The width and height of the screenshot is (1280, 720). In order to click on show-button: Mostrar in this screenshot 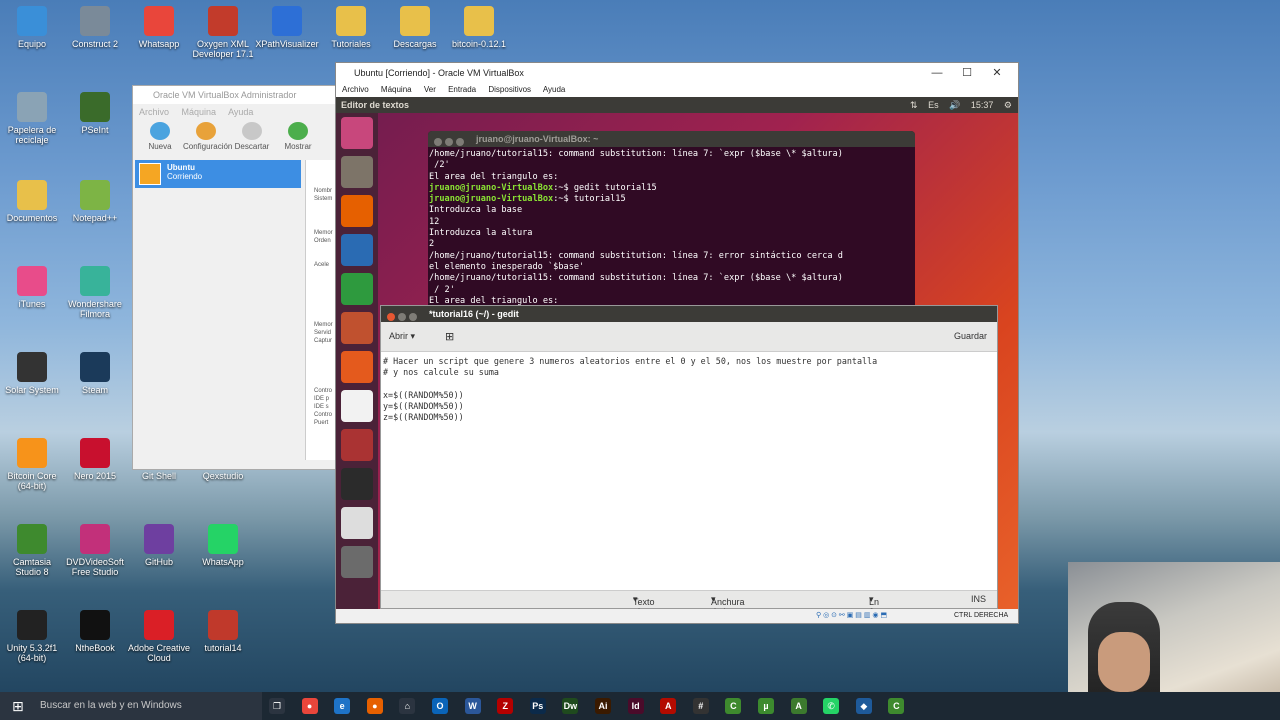, I will do `click(298, 137)`.